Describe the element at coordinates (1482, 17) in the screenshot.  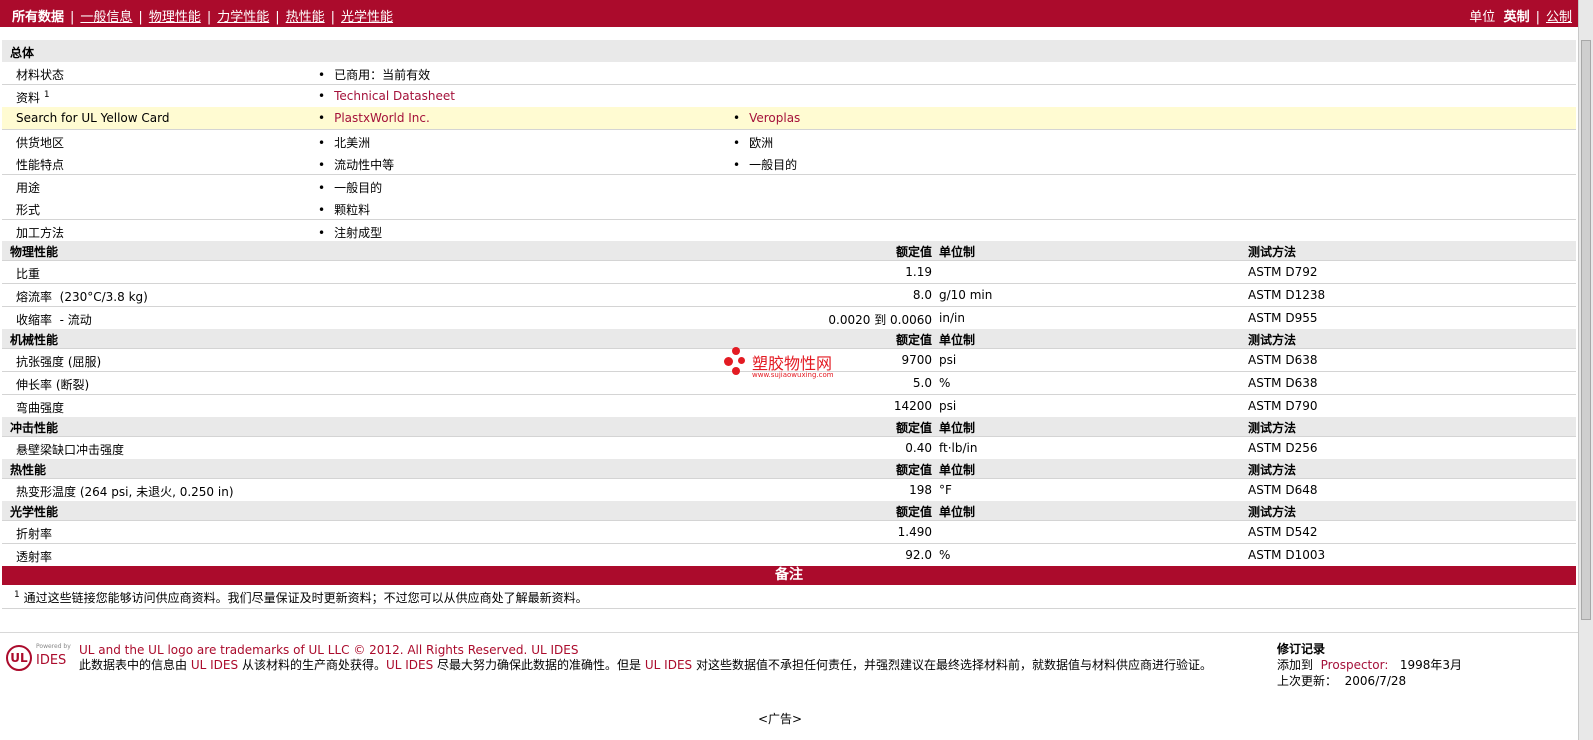
I see `unit-label: 单位` at that location.